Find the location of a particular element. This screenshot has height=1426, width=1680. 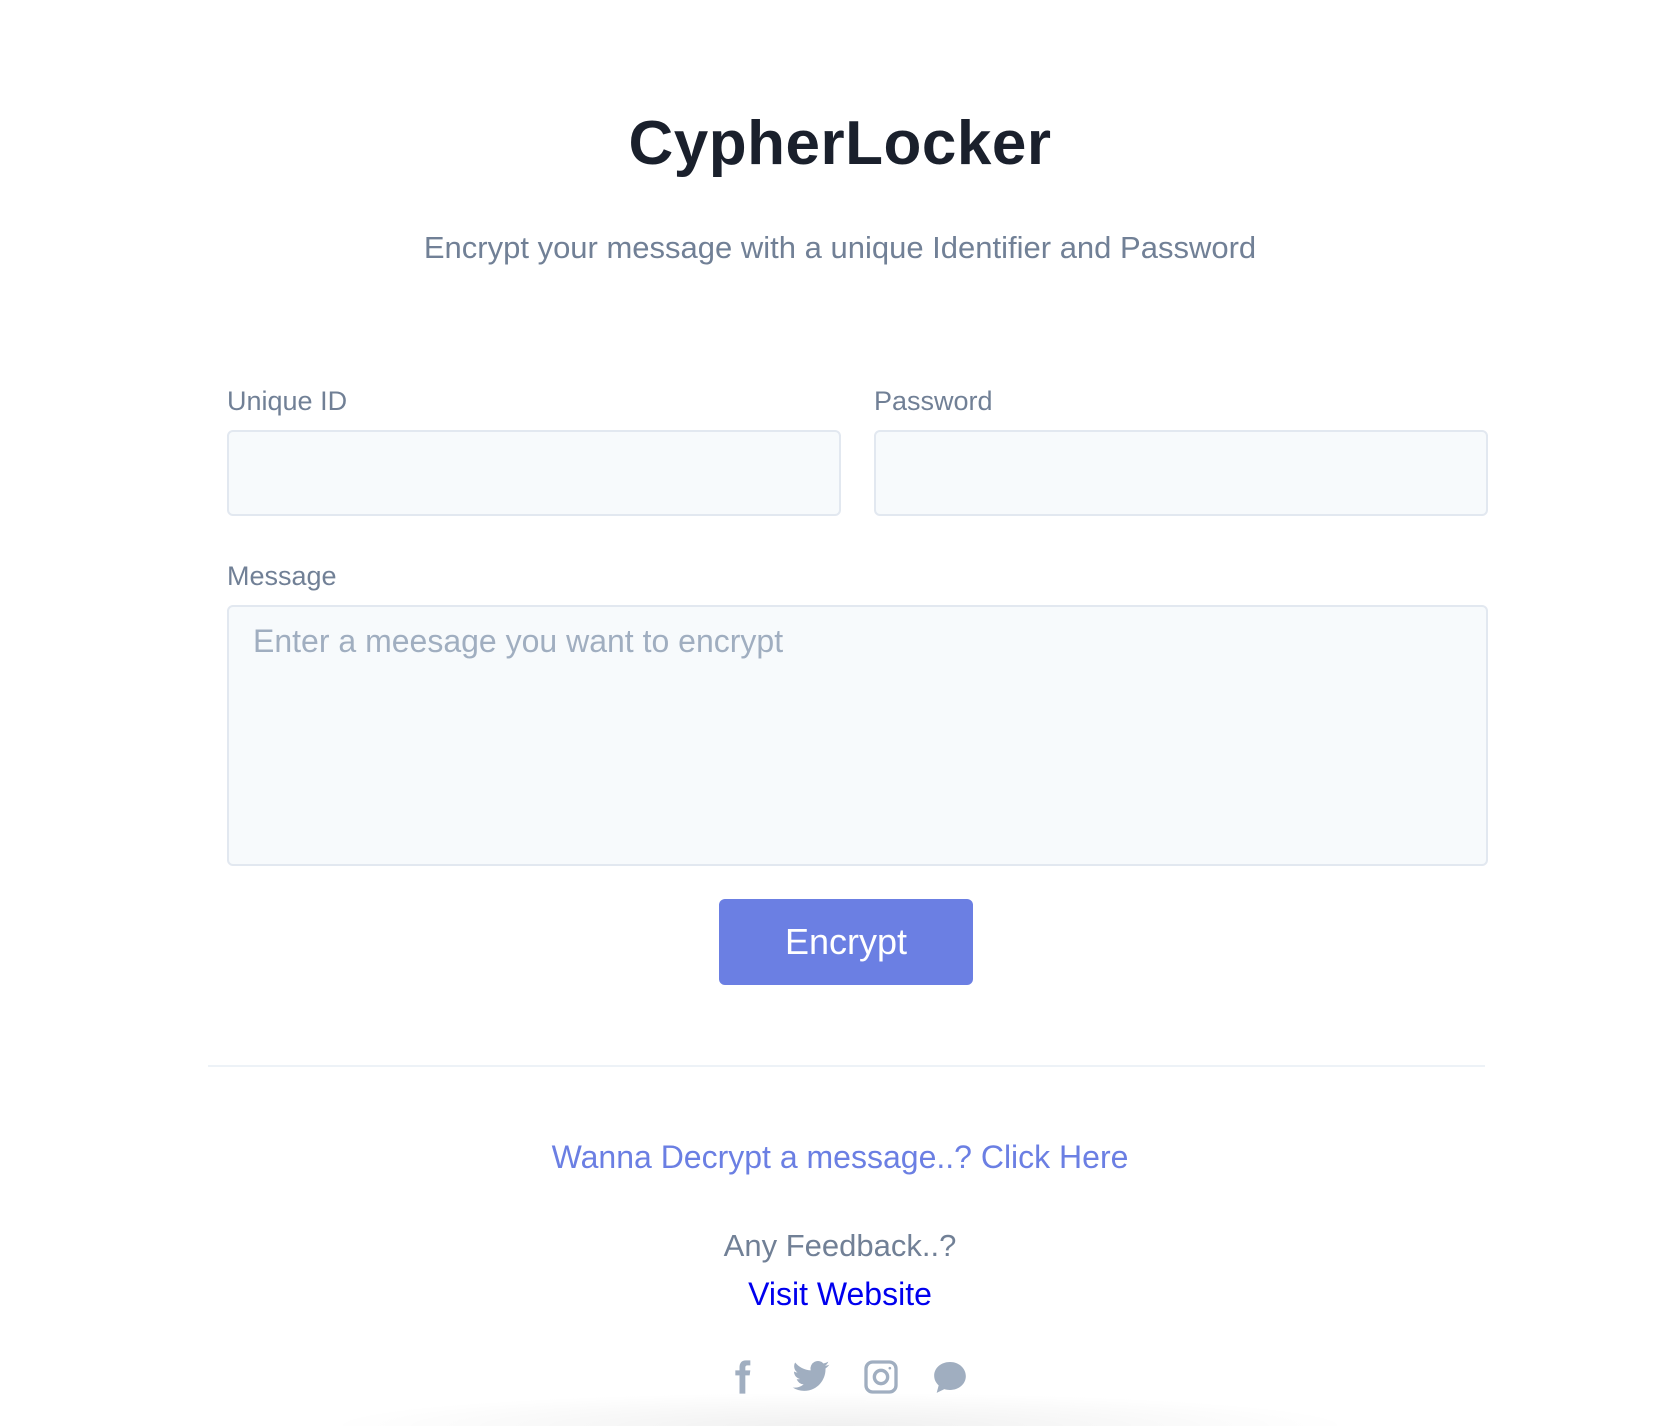

message-textarea is located at coordinates (857, 735).